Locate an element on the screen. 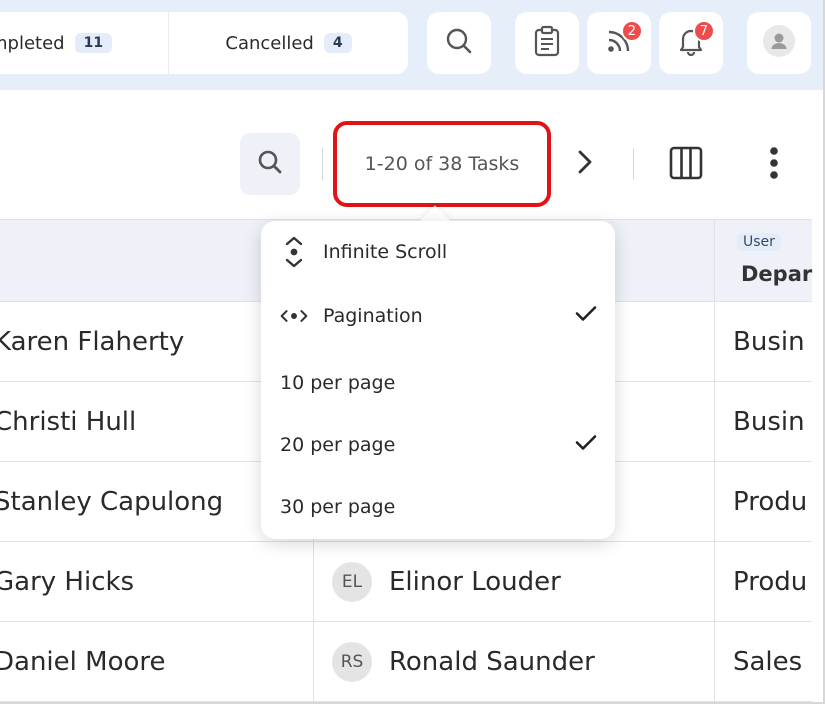 This screenshot has height=704, width=825. table-row: Gary Hicks EL Elinor Louder Produ is located at coordinates (406, 582).